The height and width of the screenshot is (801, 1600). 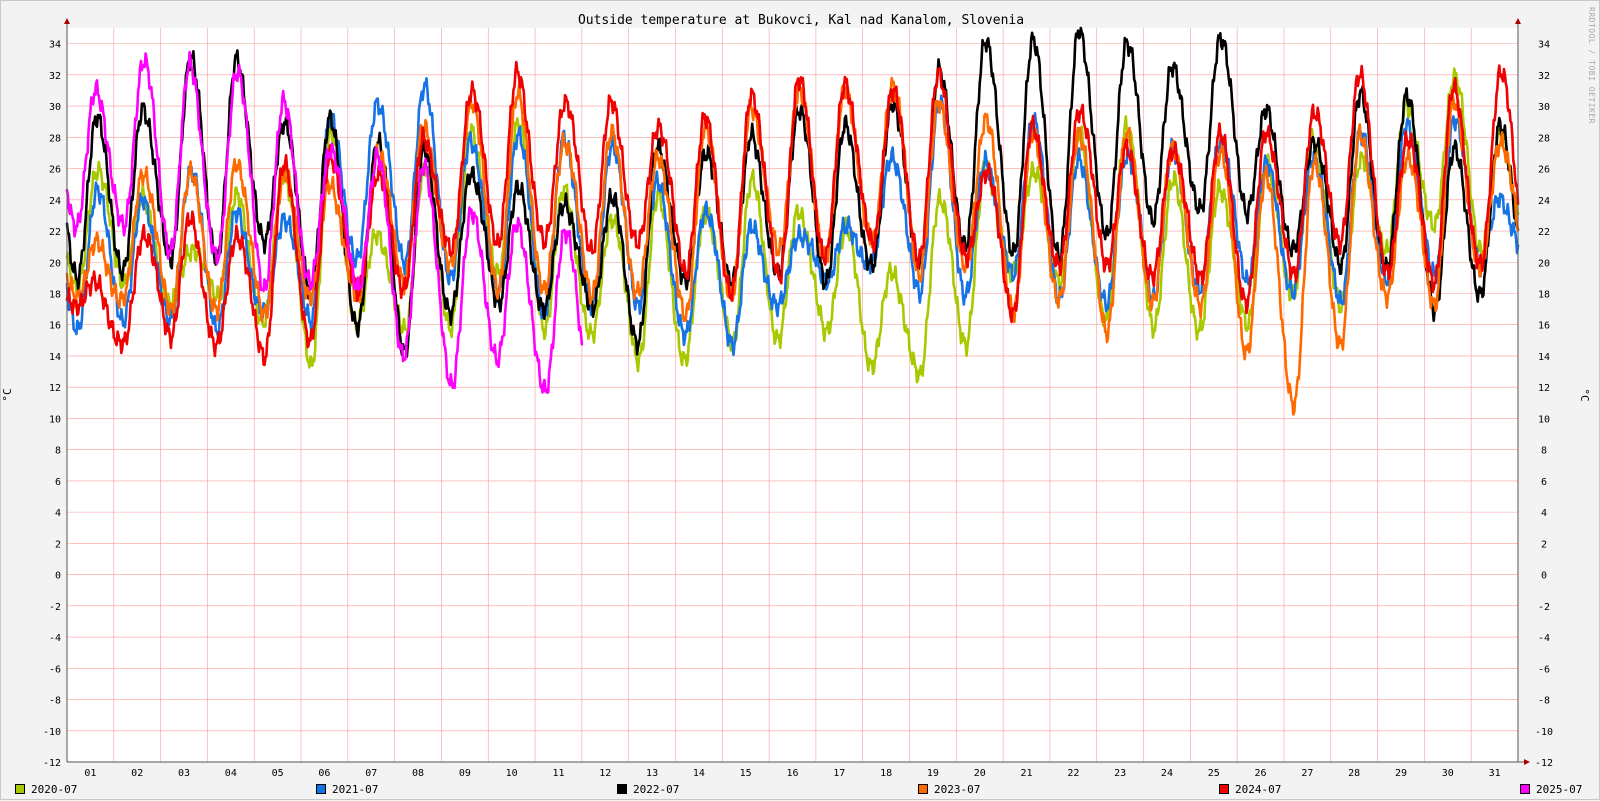 I want to click on legend-item-2020: 2020-07, so click(x=46, y=789).